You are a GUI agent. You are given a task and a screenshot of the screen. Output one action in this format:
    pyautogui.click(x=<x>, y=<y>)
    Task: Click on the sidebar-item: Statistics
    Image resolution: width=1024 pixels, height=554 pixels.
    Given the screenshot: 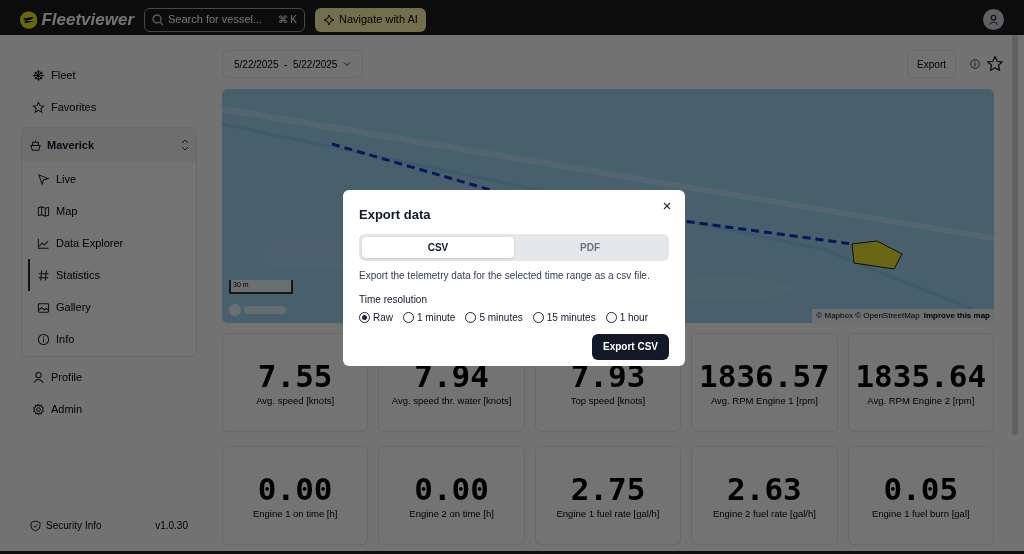 What is the action you would take?
    pyautogui.click(x=112, y=275)
    